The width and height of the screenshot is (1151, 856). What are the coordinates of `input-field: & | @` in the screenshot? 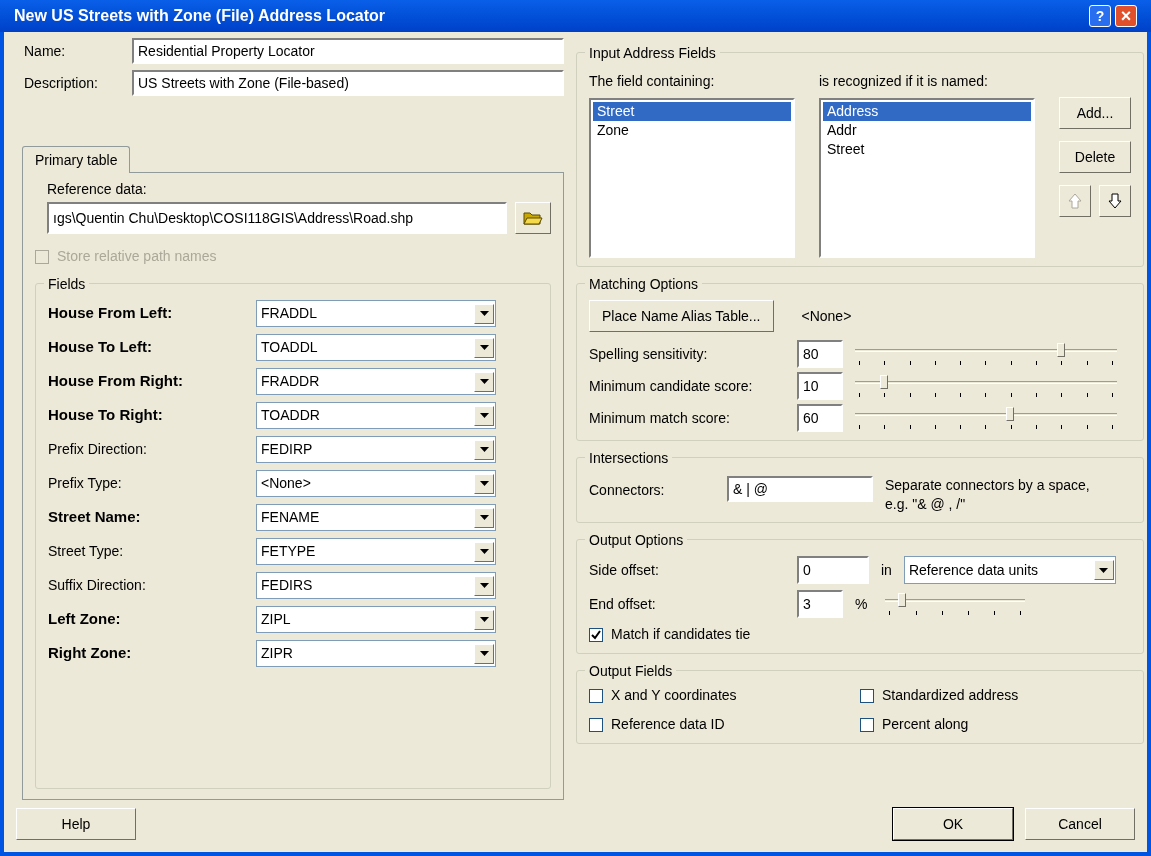 It's located at (800, 489).